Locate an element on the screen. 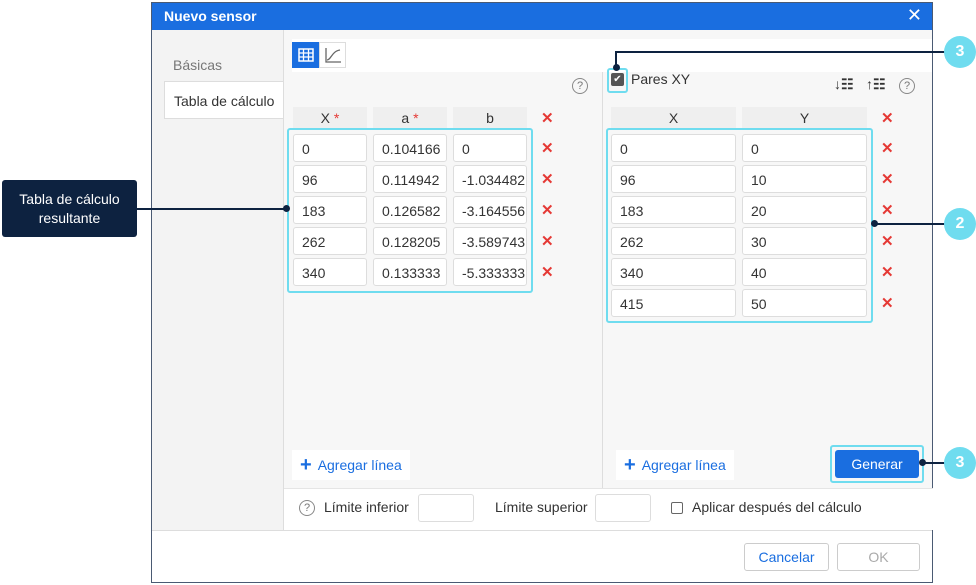 Image resolution: width=976 pixels, height=585 pixels. sidebar: Básicas Tabla de cálculo is located at coordinates (218, 280).